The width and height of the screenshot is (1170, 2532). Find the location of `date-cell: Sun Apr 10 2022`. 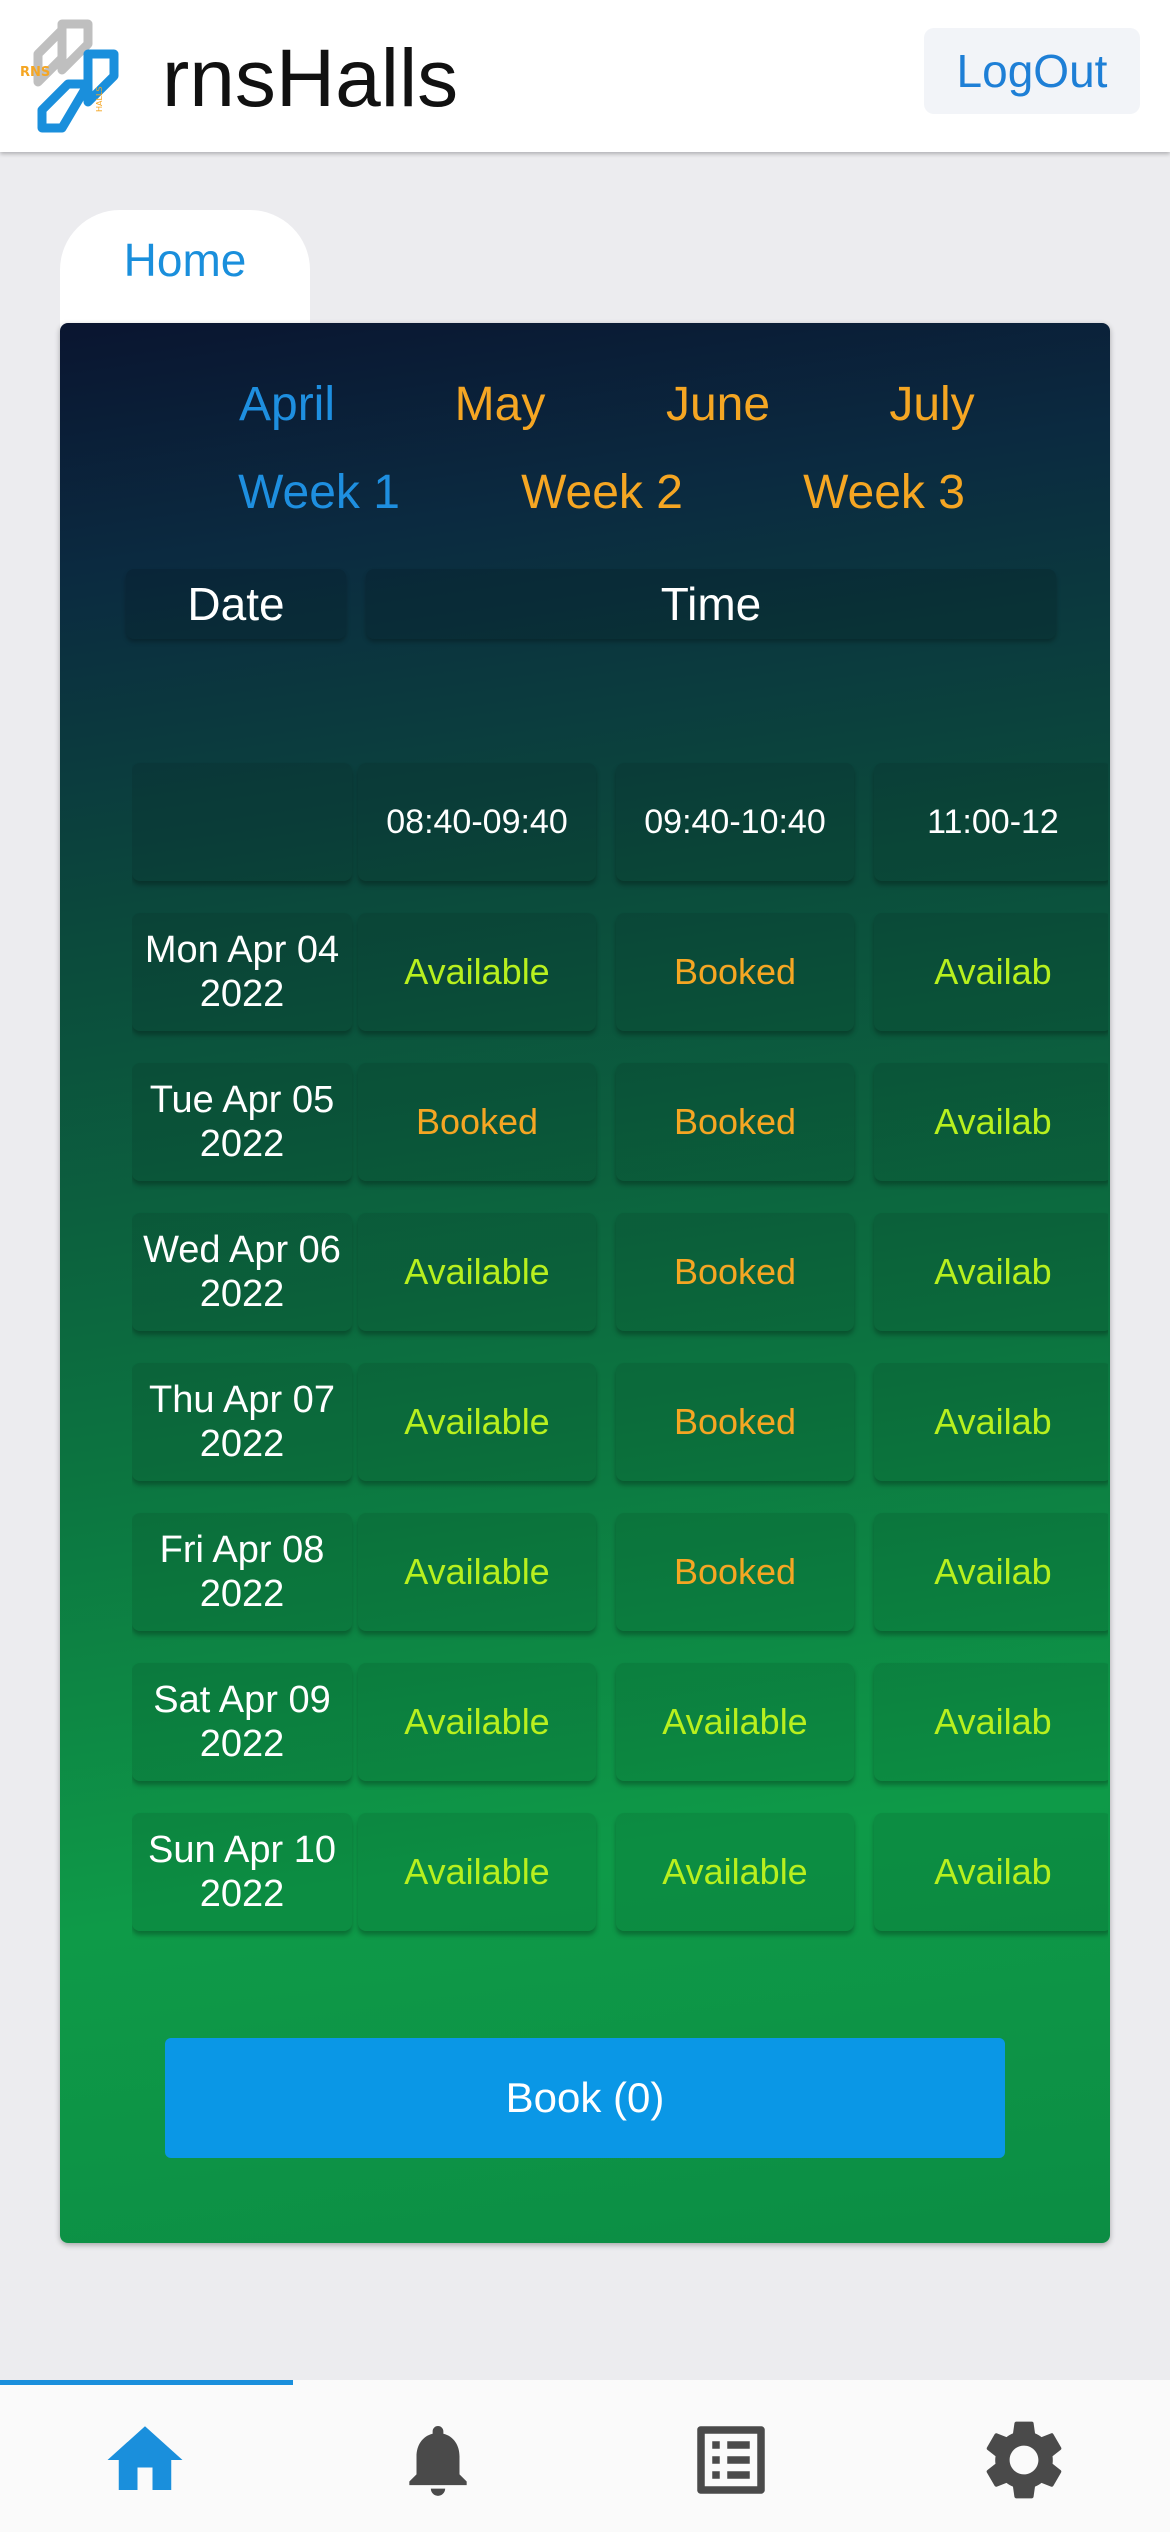

date-cell: Sun Apr 10 2022 is located at coordinates (242, 1872).